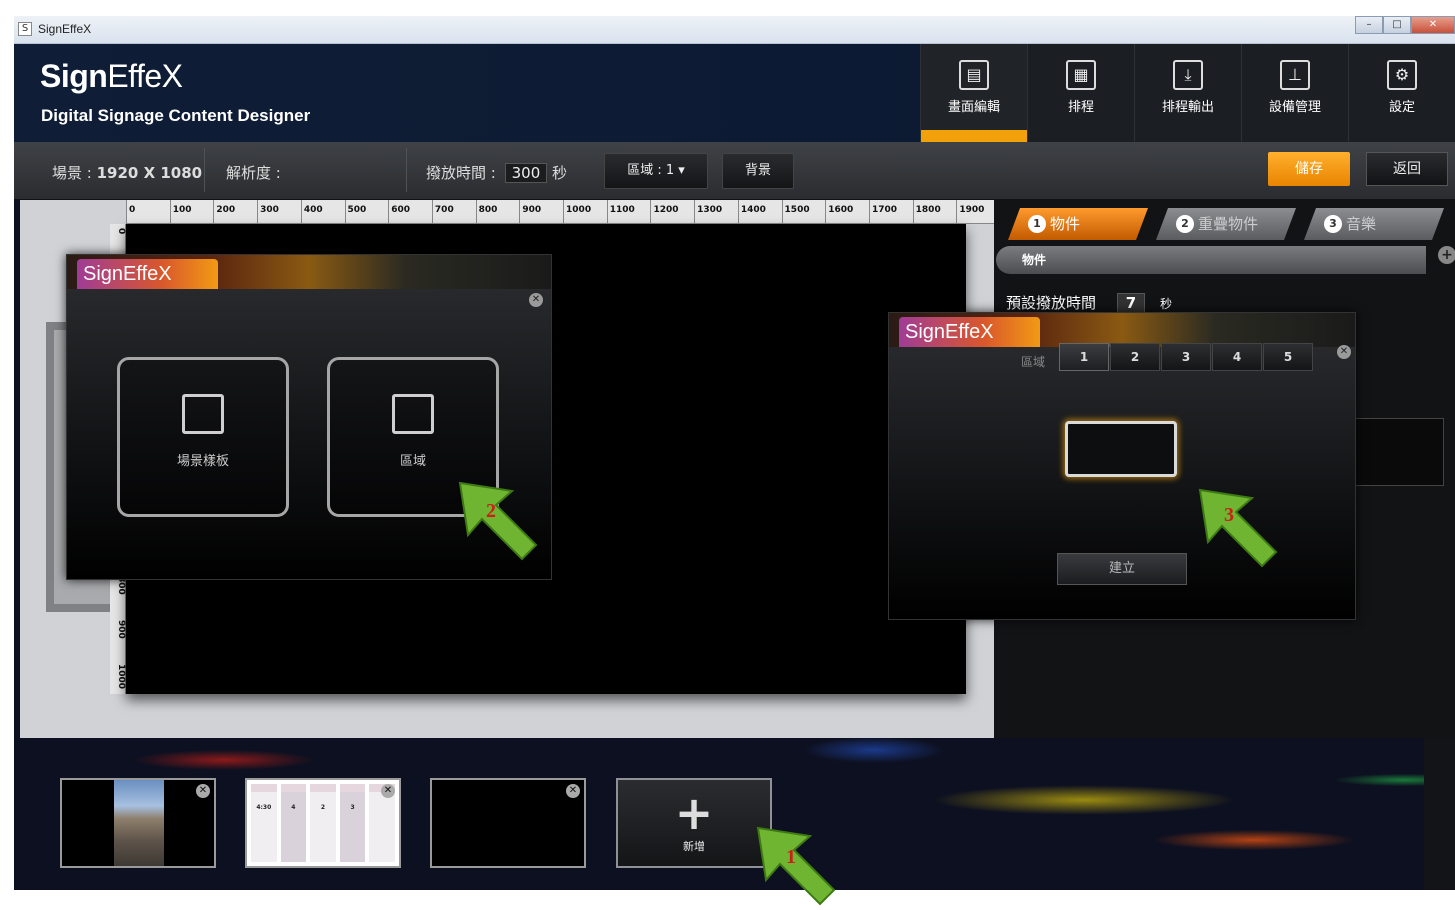  I want to click on nav-label: 設定, so click(1401, 107).